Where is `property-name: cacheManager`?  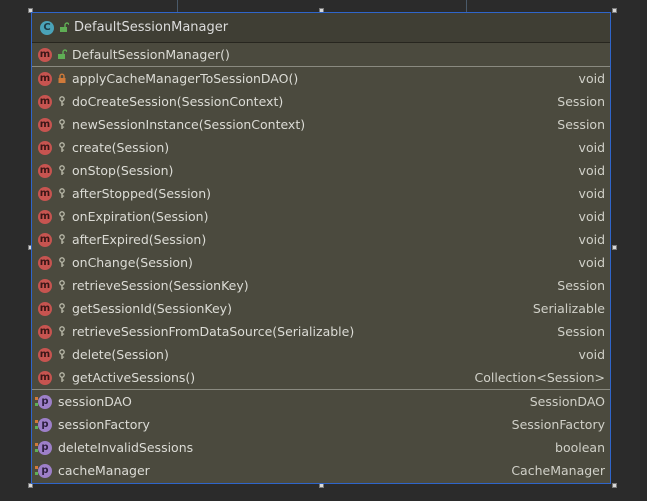 property-name: cacheManager is located at coordinates (104, 470).